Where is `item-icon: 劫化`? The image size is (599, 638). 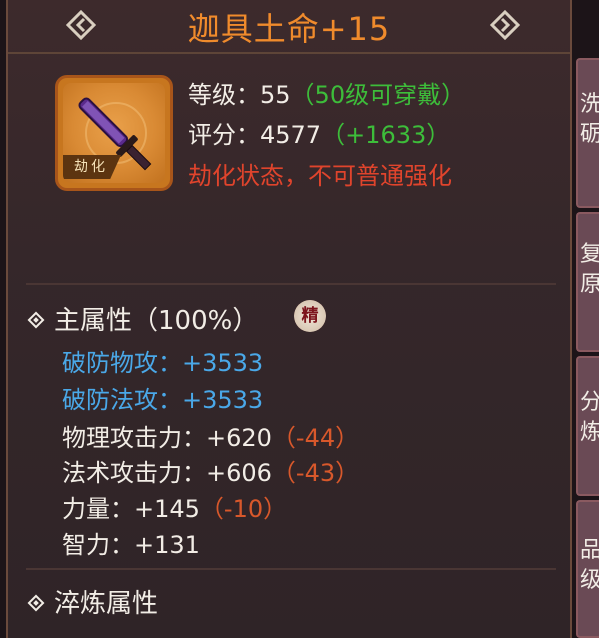 item-icon: 劫化 is located at coordinates (114, 133).